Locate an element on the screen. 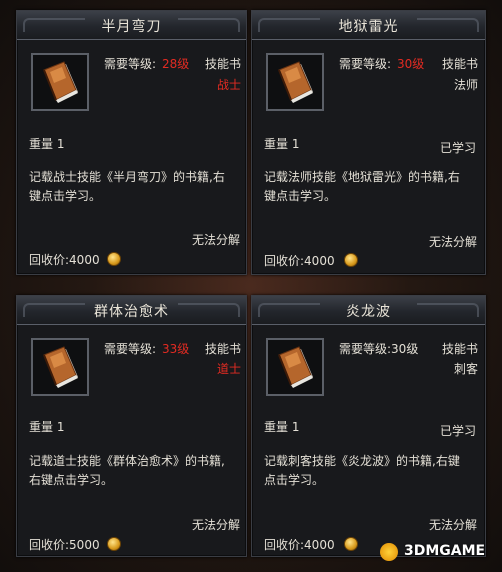 The image size is (502, 572). item-description: 记载道士技能《群体治愈术》的书籍, 右键点击学习。 is located at coordinates (127, 471).